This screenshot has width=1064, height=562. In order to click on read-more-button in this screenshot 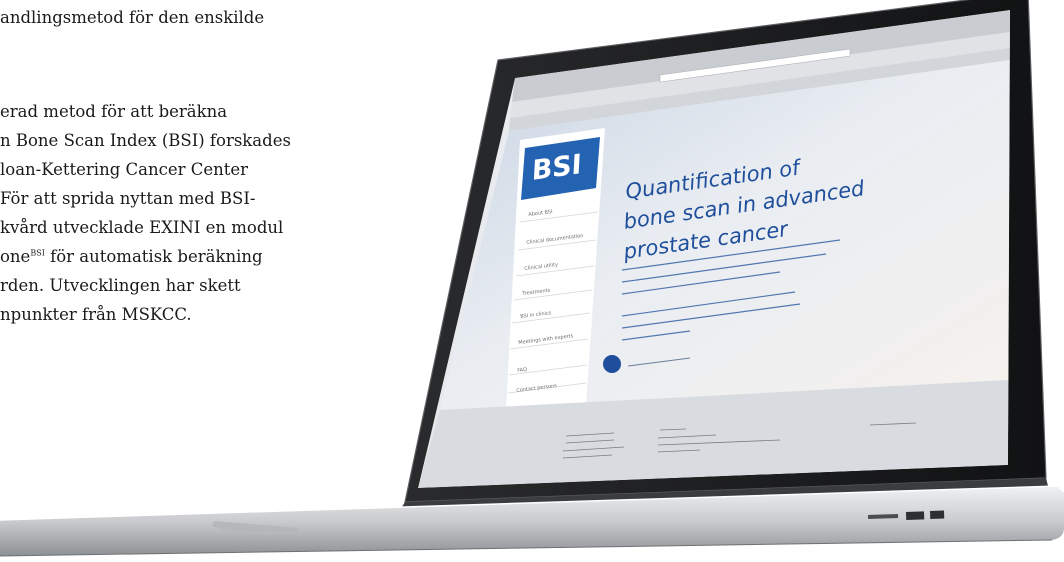, I will do `click(612, 364)`.